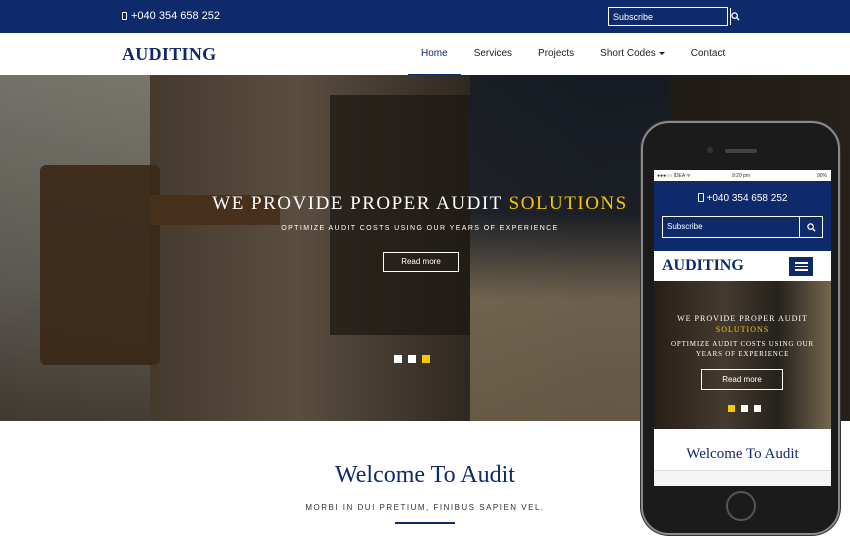  I want to click on phone-subscribe-form: Subscribe, so click(742, 227).